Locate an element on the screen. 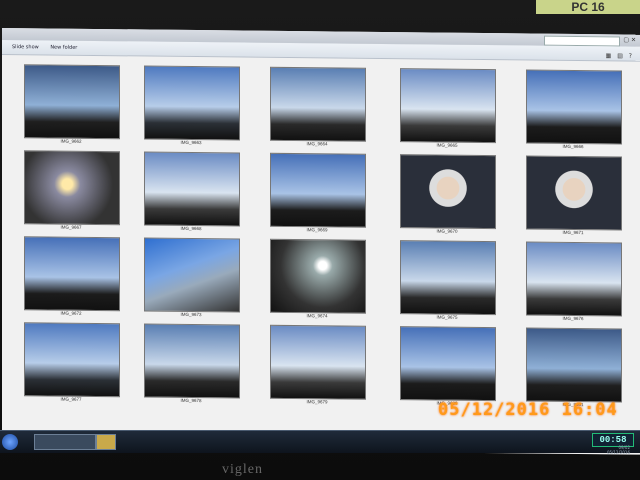  start-button is located at coordinates (10, 442).